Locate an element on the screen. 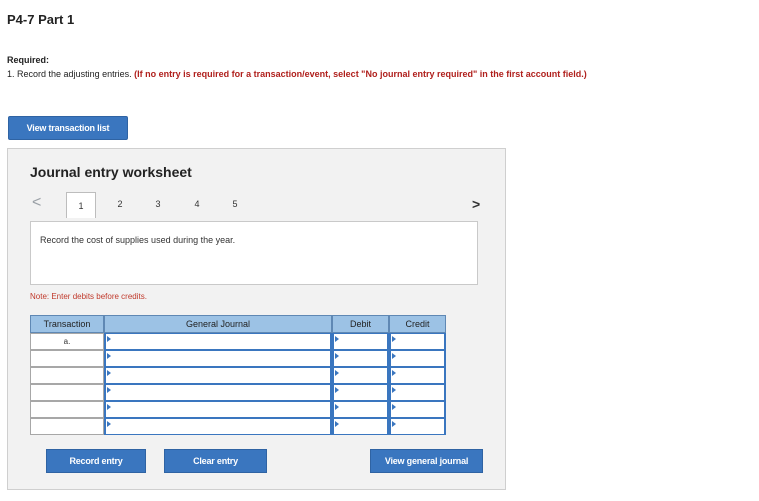 The height and width of the screenshot is (501, 759). transaction-cell: a. is located at coordinates (67, 341).